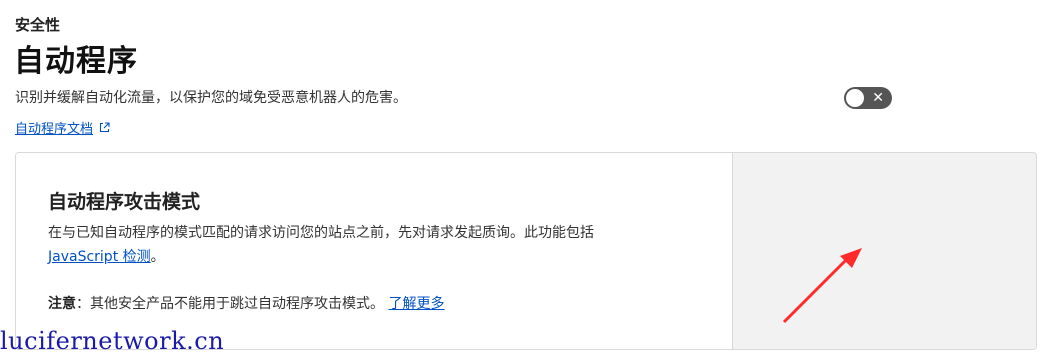 The width and height of the screenshot is (1042, 355). What do you see at coordinates (112, 341) in the screenshot?
I see `watermark: lucifernetwork.cn` at bounding box center [112, 341].